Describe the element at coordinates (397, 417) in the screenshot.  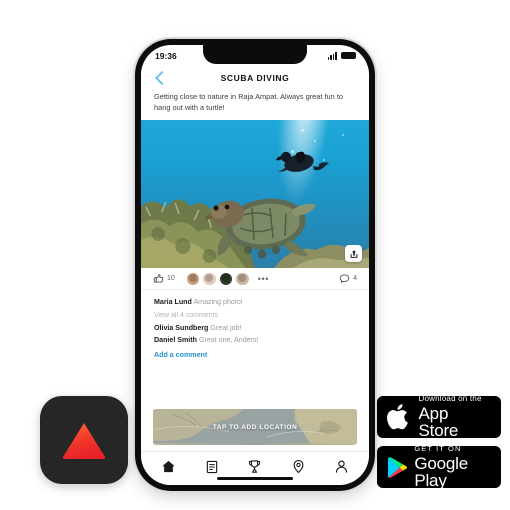
I see `apple-icon` at that location.